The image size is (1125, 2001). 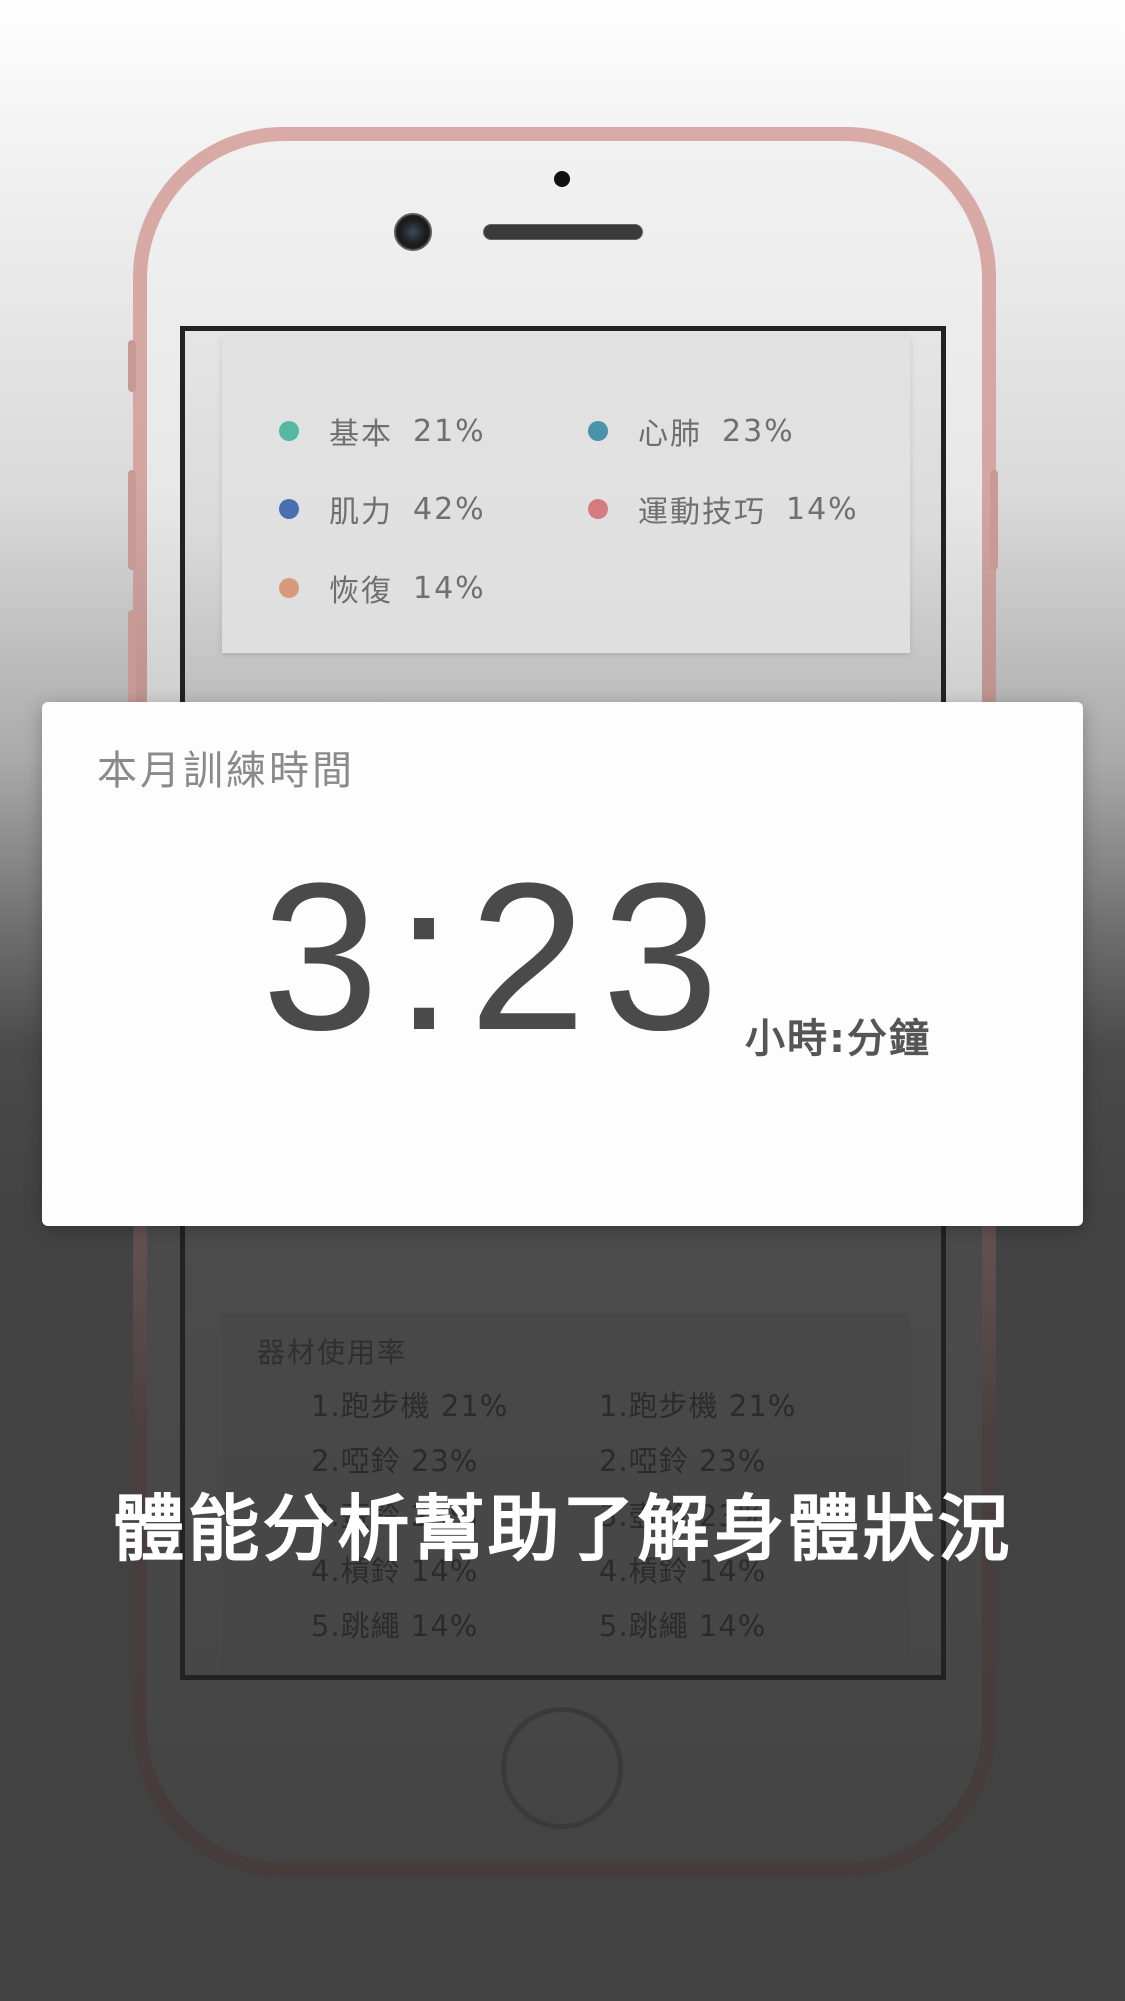 I want to click on legend-label: 基本, so click(x=361, y=434).